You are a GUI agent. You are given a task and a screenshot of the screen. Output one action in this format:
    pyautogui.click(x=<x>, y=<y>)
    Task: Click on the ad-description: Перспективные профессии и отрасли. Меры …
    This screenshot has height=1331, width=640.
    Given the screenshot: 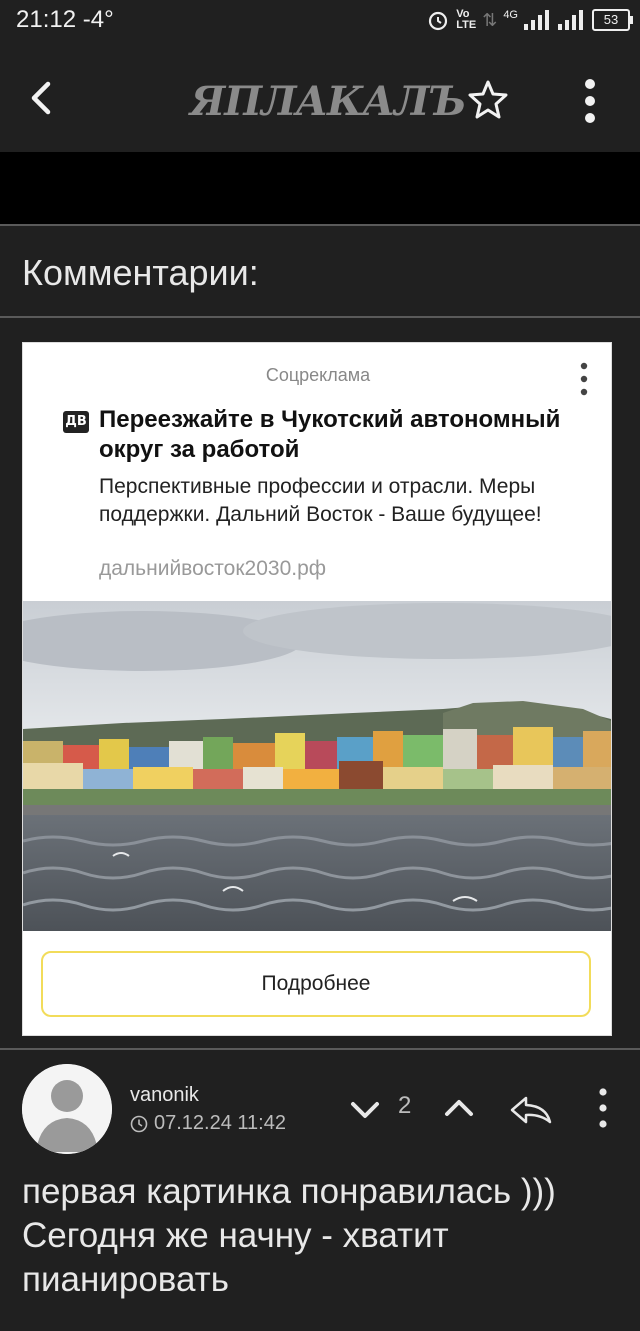 What is the action you would take?
    pyautogui.click(x=320, y=500)
    